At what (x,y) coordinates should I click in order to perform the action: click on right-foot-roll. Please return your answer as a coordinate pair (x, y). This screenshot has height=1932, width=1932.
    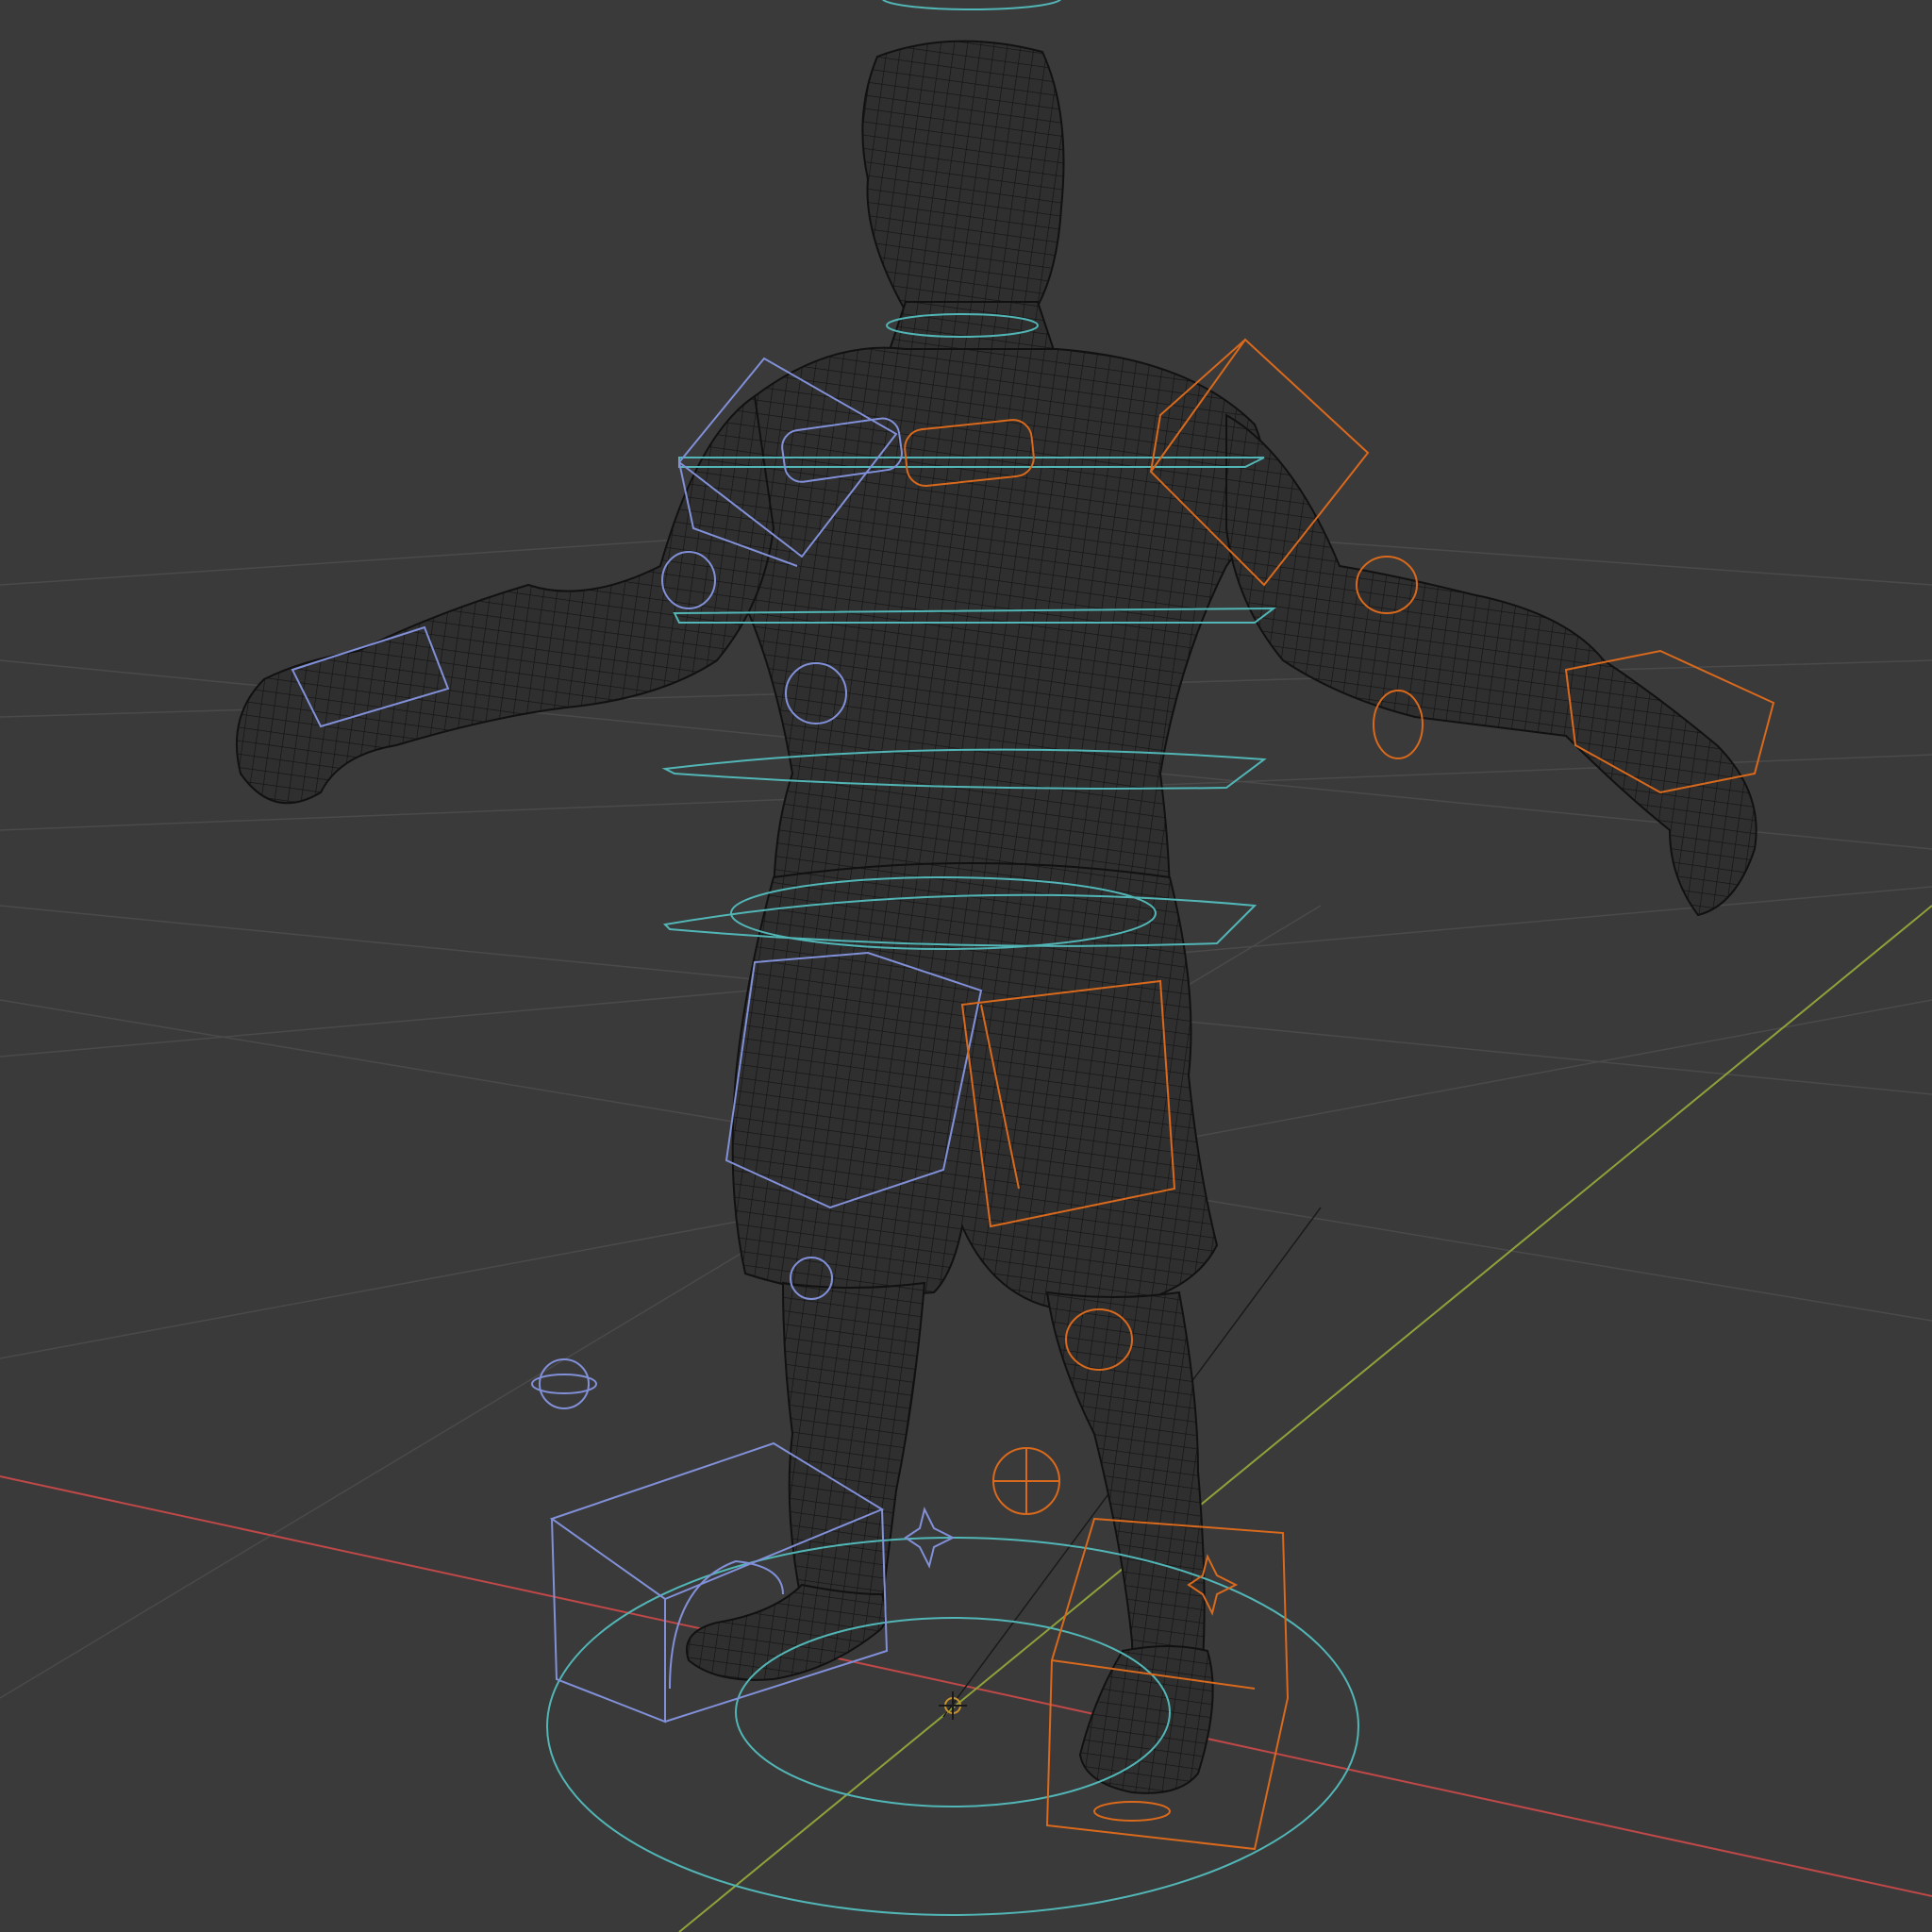
    Looking at the image, I should click on (1132, 1812).